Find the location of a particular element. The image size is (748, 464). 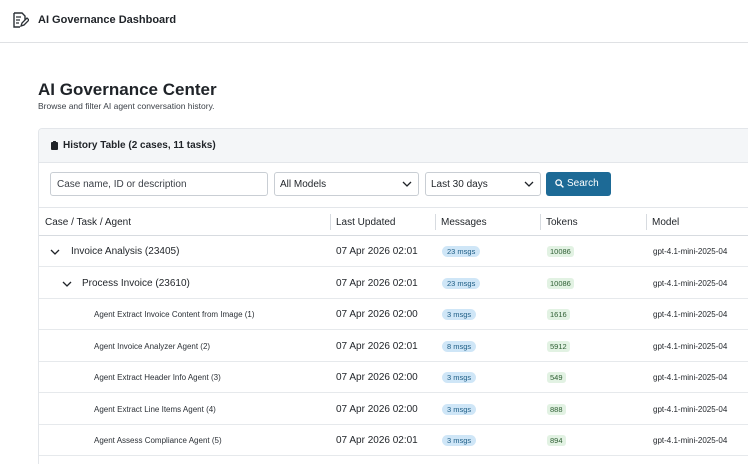

search-icon is located at coordinates (559, 183).